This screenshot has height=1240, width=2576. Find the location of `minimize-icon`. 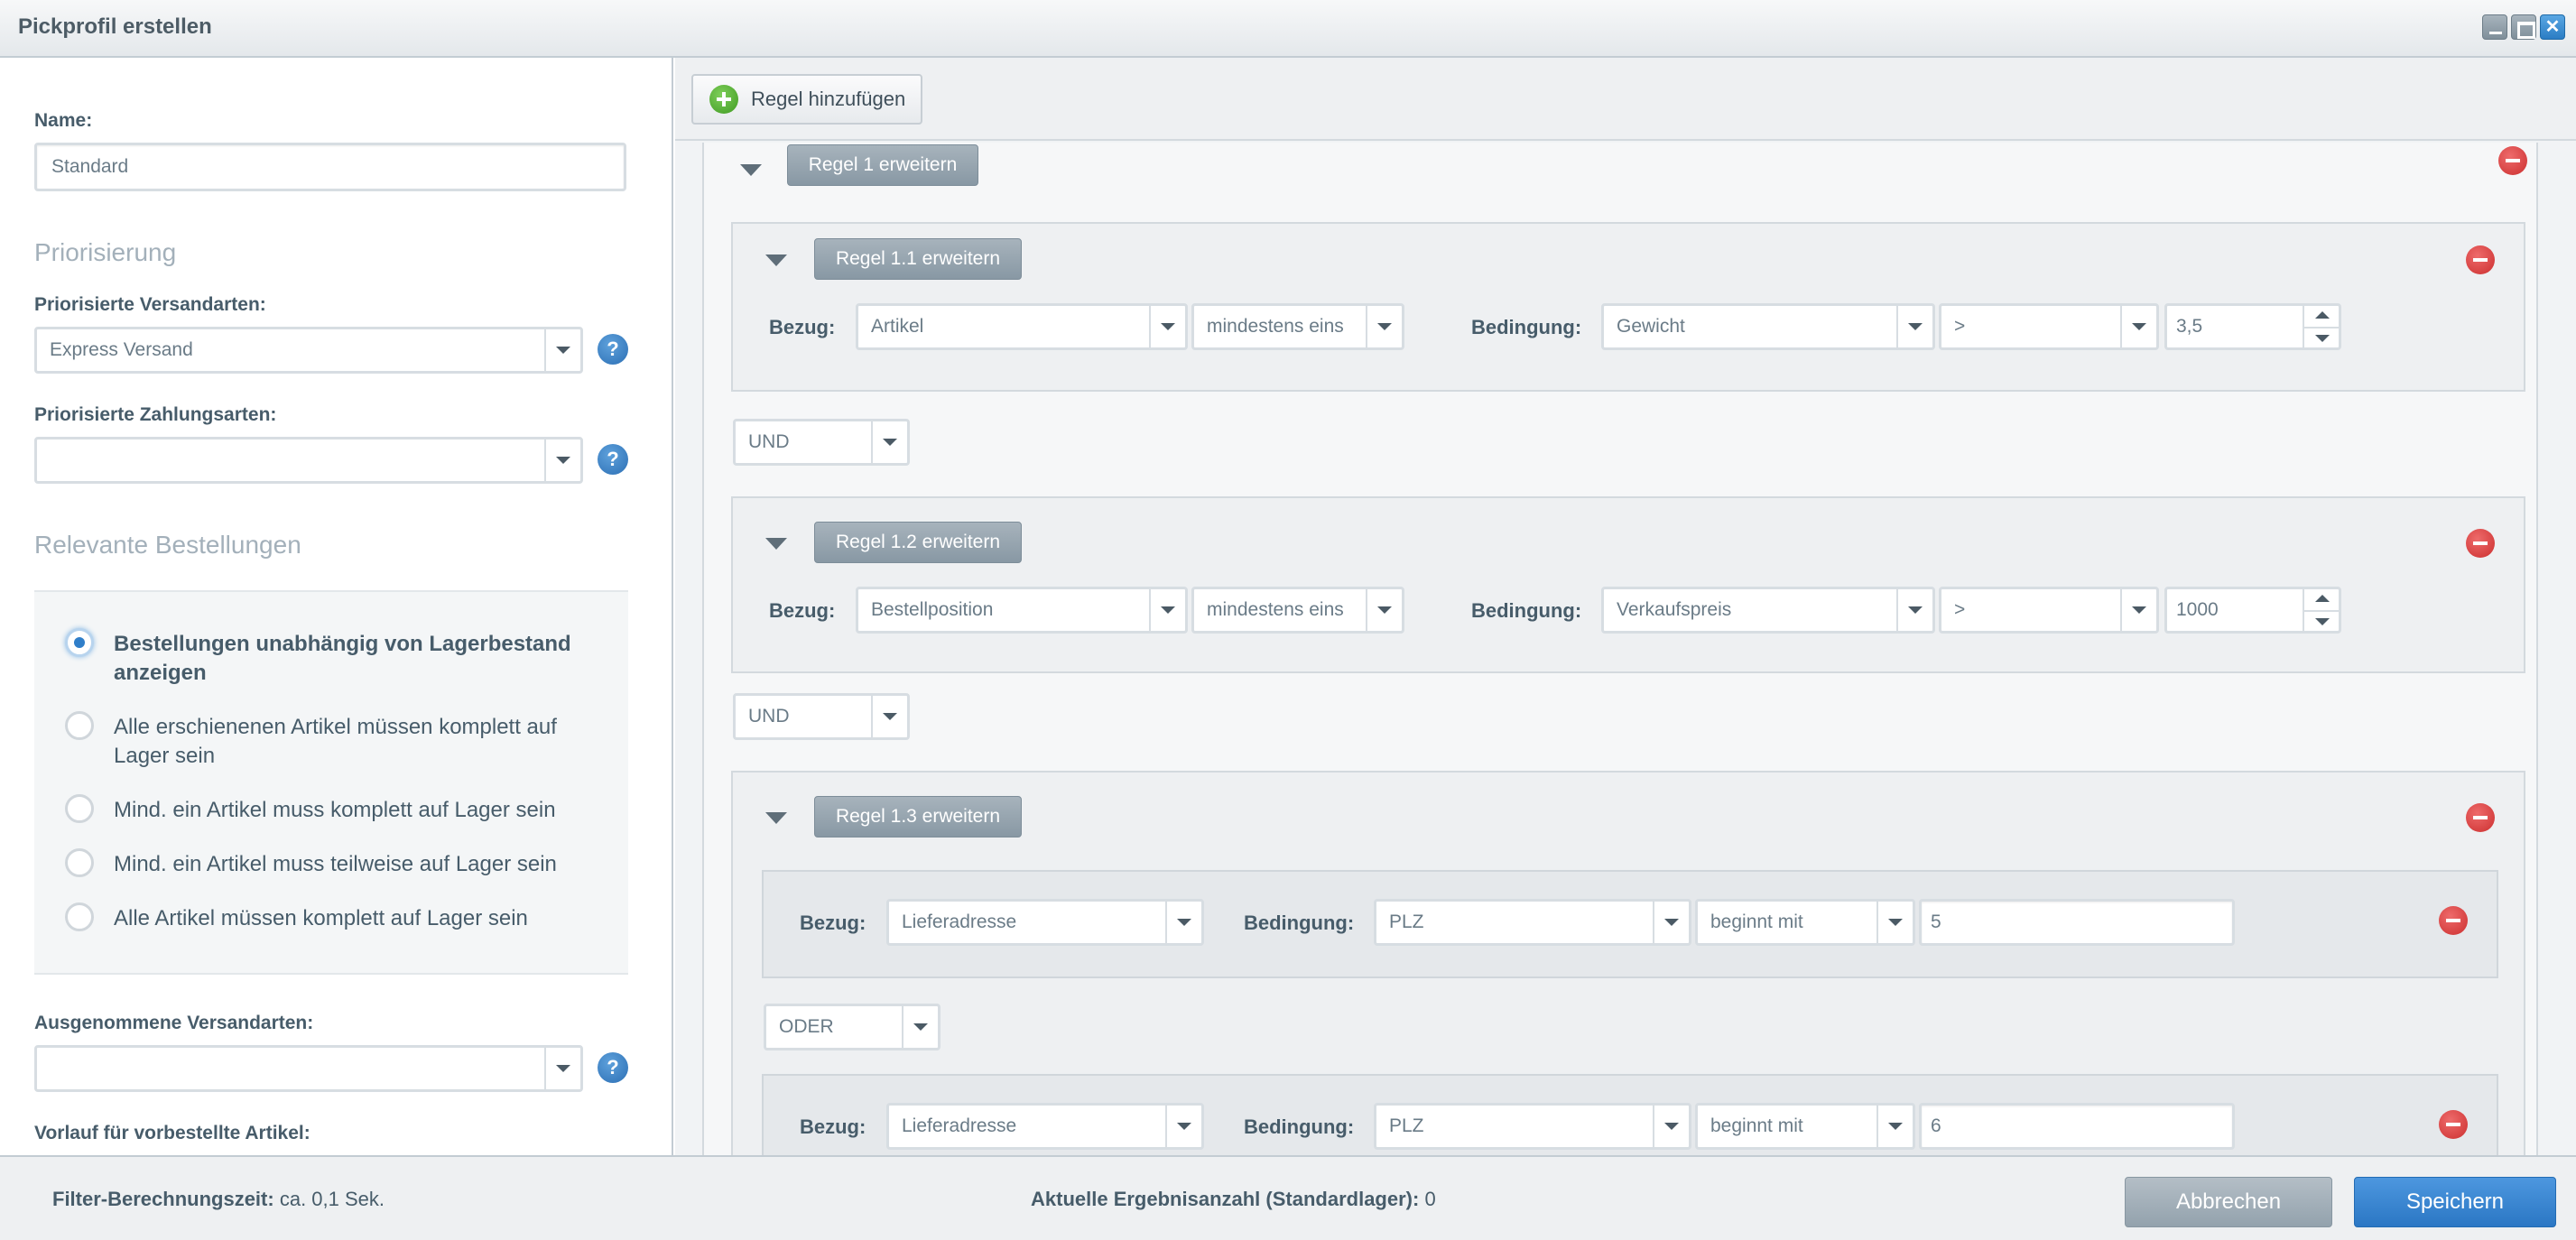

minimize-icon is located at coordinates (2495, 27).